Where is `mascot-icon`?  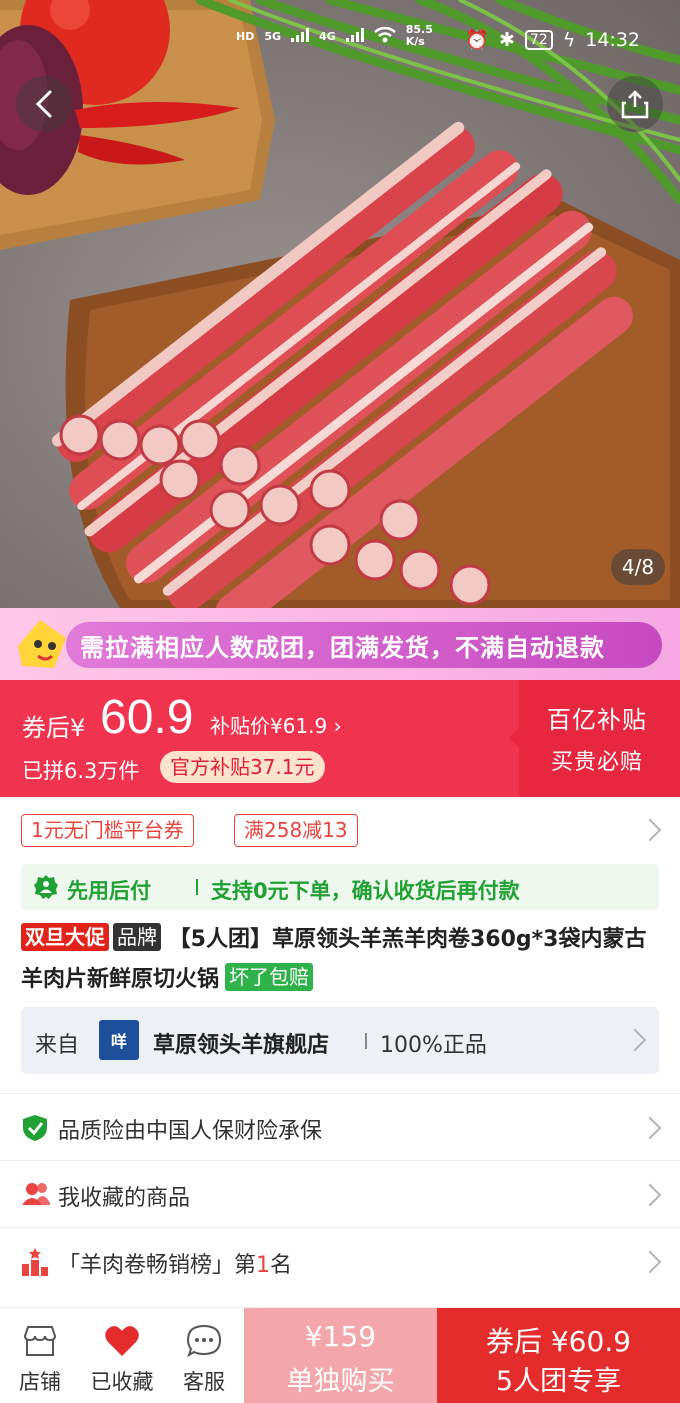
mascot-icon is located at coordinates (42, 644).